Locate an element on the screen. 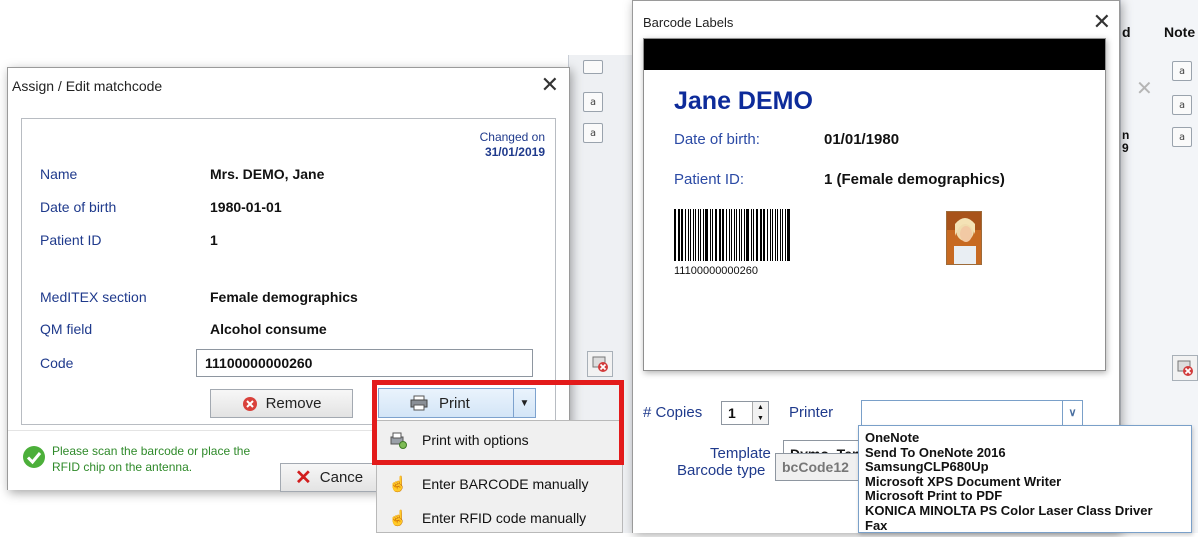 This screenshot has height=537, width=1198. patient-photo is located at coordinates (964, 238).